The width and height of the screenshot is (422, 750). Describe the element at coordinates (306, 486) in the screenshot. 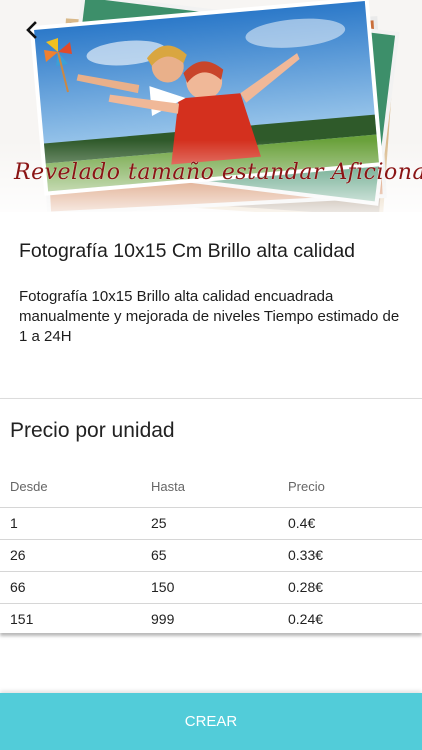

I see `header-precio: Precio` at that location.